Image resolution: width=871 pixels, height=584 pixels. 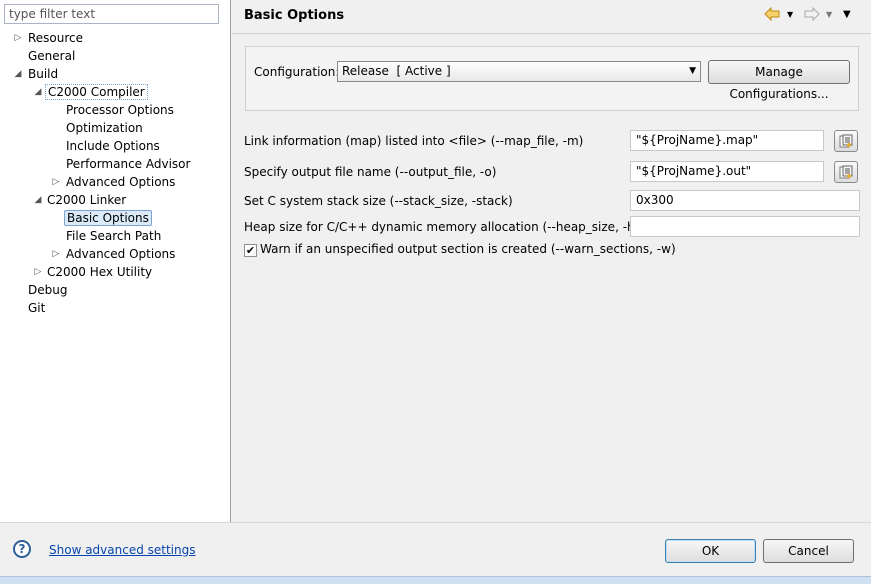 I want to click on tree-item-label: Basic Options, so click(x=108, y=218).